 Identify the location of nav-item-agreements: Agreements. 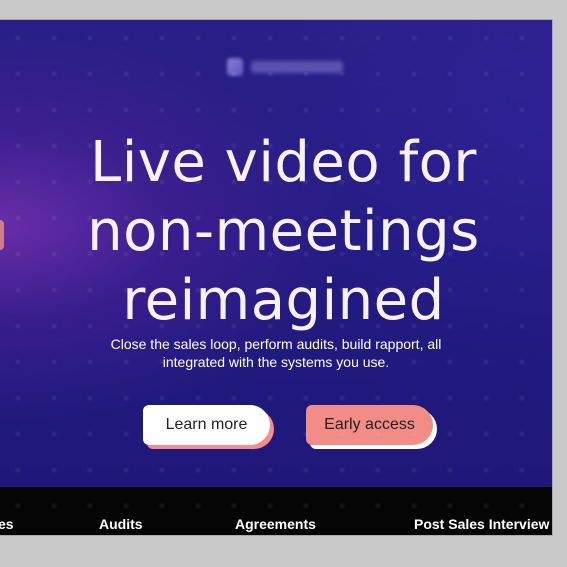
(275, 524).